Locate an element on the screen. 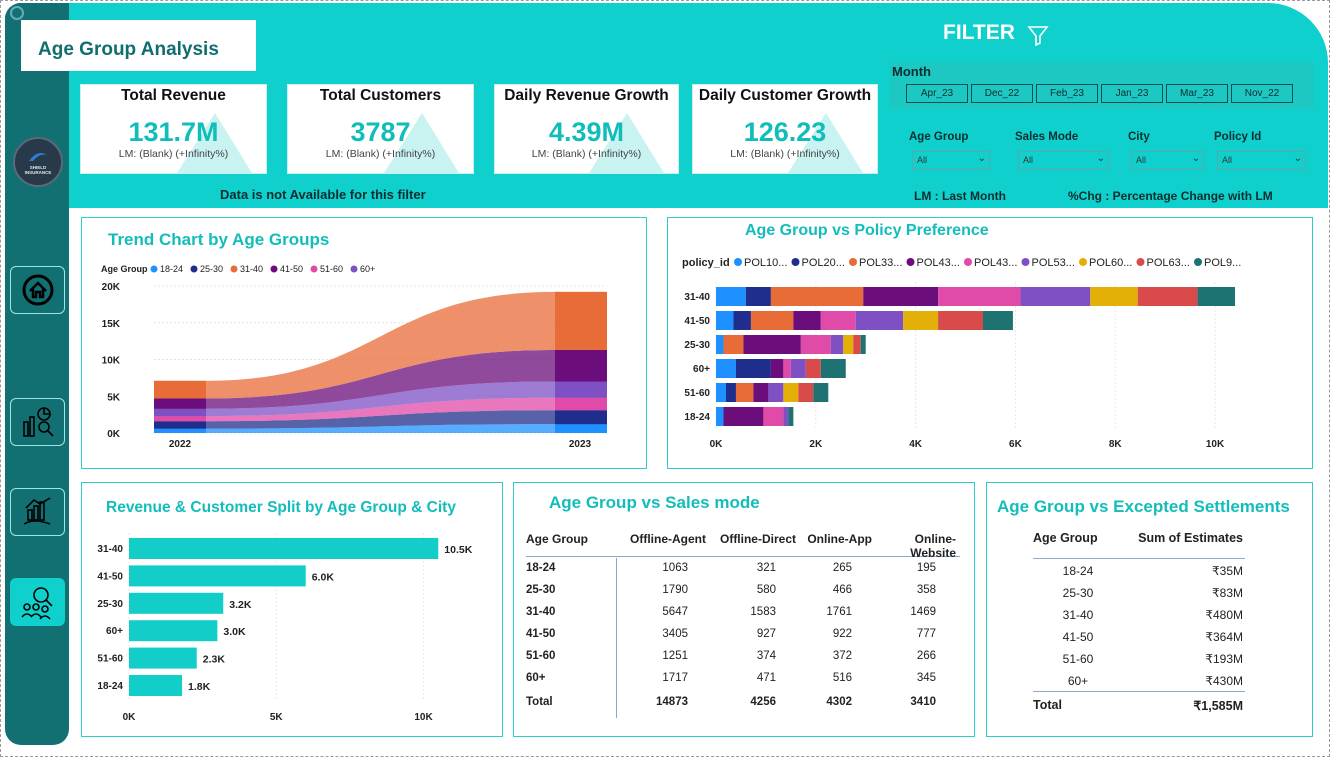 Image resolution: width=1330 pixels, height=757 pixels. month-button: Dec_22 is located at coordinates (1002, 93).